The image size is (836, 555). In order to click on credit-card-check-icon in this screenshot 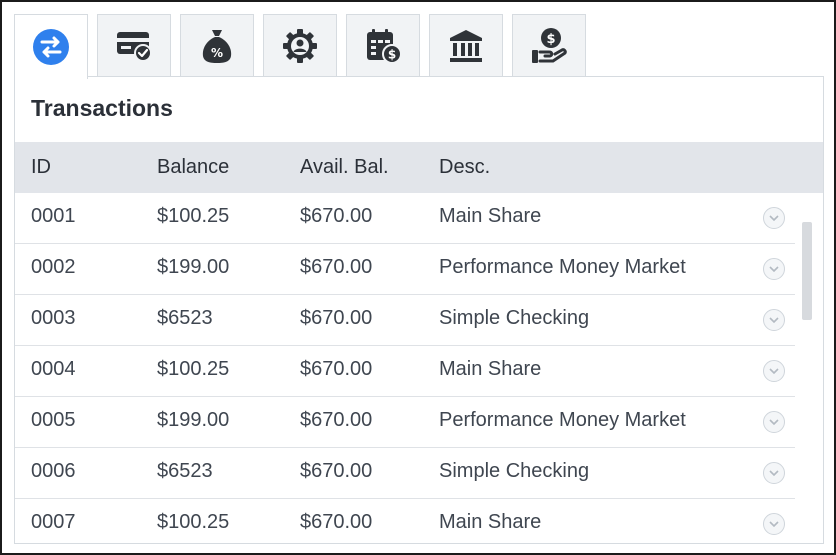, I will do `click(134, 46)`.